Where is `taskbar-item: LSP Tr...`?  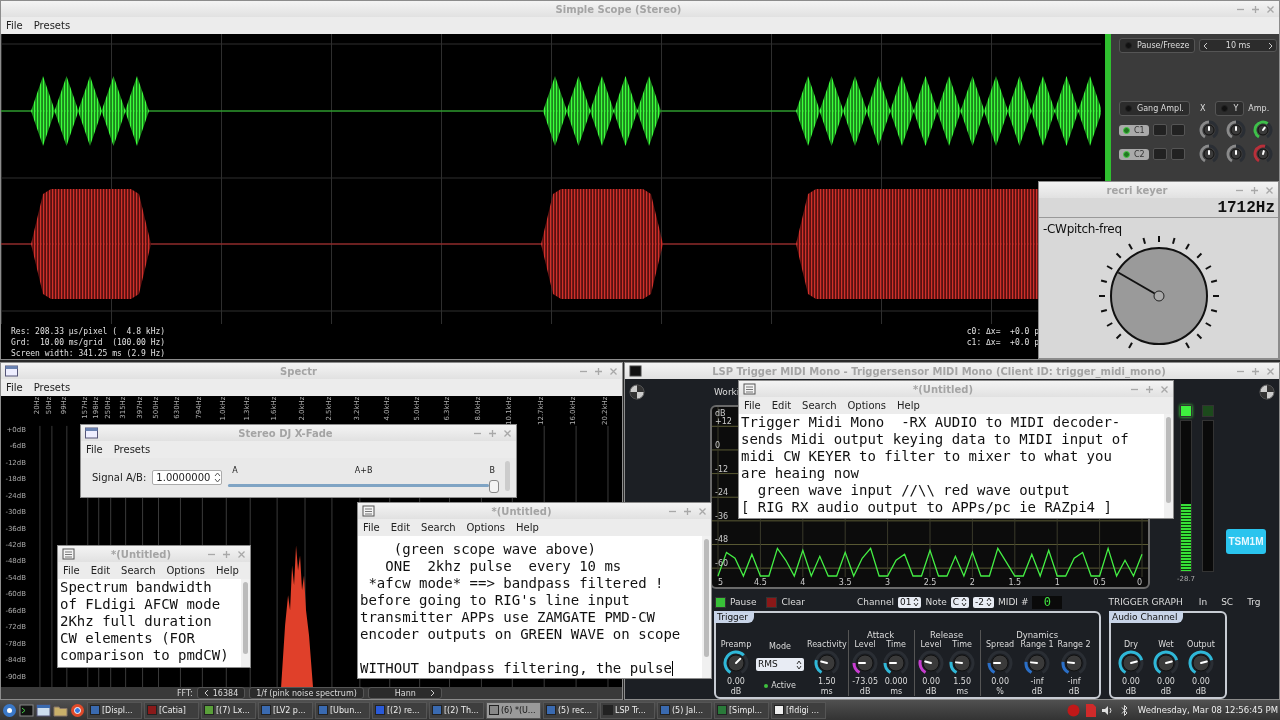 taskbar-item: LSP Tr... is located at coordinates (627, 710).